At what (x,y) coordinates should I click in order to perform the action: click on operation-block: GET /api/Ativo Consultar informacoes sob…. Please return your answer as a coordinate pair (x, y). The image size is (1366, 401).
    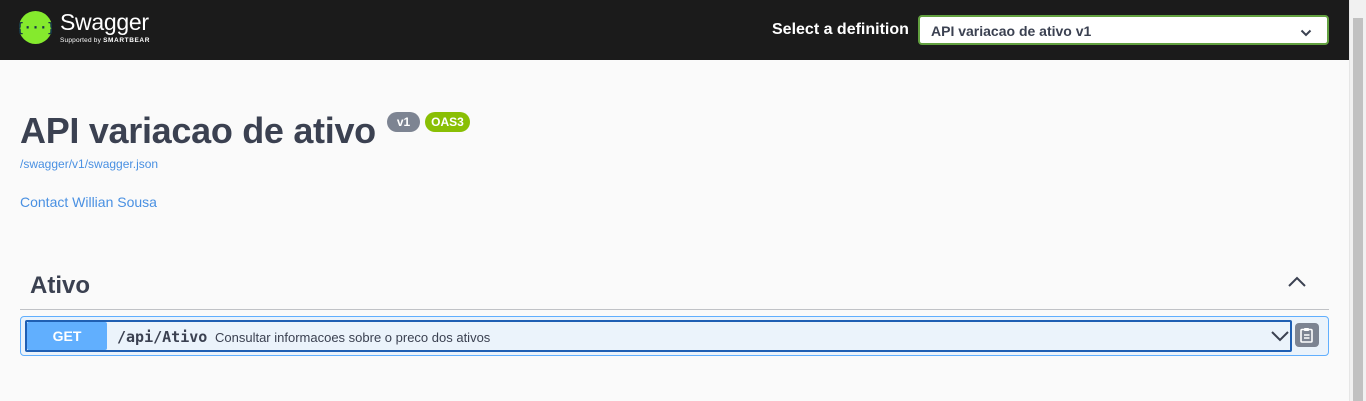
    Looking at the image, I should click on (674, 336).